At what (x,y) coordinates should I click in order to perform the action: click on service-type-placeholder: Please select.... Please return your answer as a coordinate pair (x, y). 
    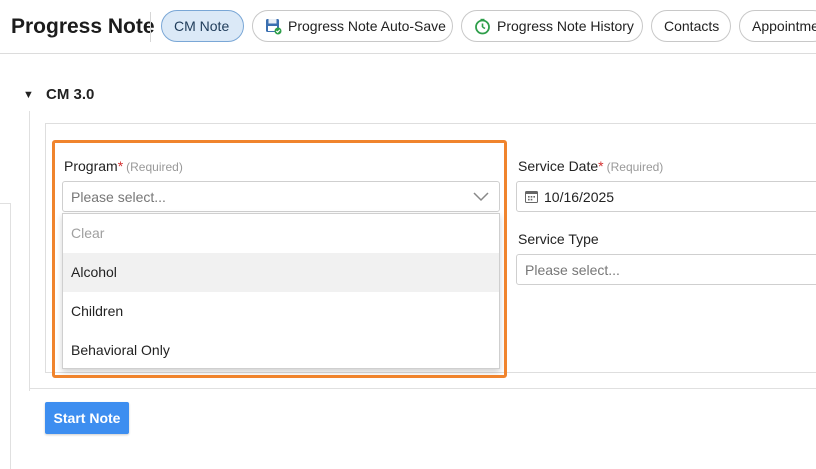
    Looking at the image, I should click on (572, 269).